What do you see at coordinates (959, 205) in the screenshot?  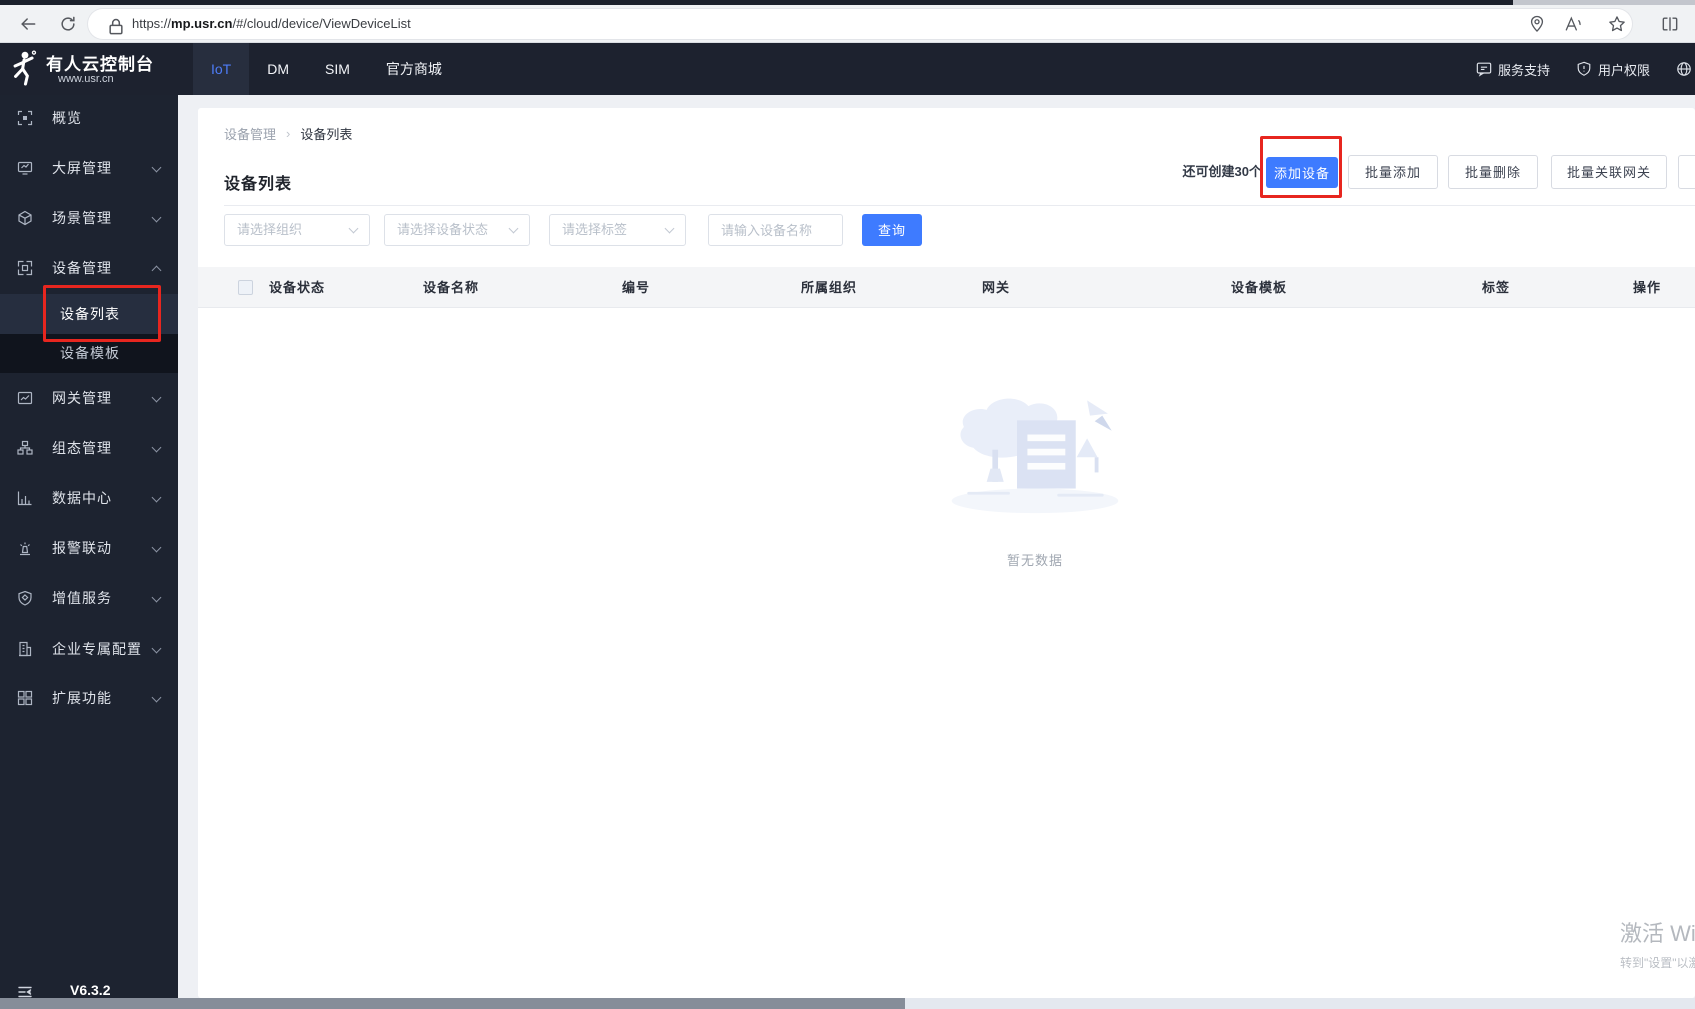 I see `divider` at bounding box center [959, 205].